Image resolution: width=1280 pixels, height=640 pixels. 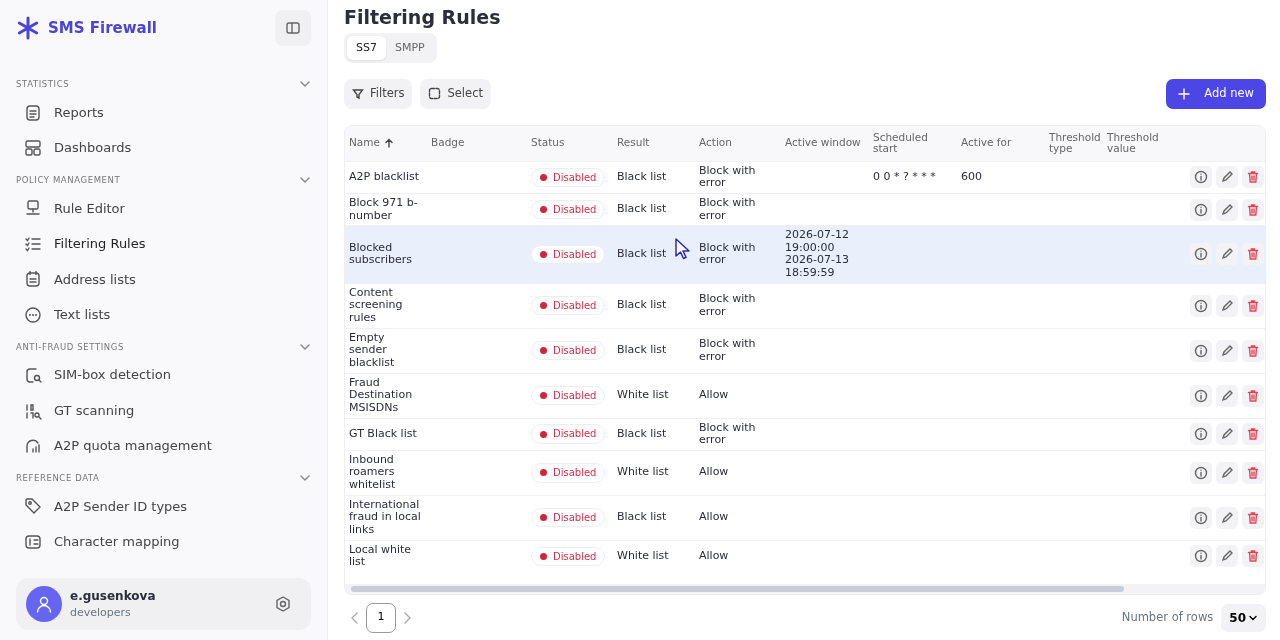 What do you see at coordinates (407, 618) in the screenshot?
I see `chevron-right-icon` at bounding box center [407, 618].